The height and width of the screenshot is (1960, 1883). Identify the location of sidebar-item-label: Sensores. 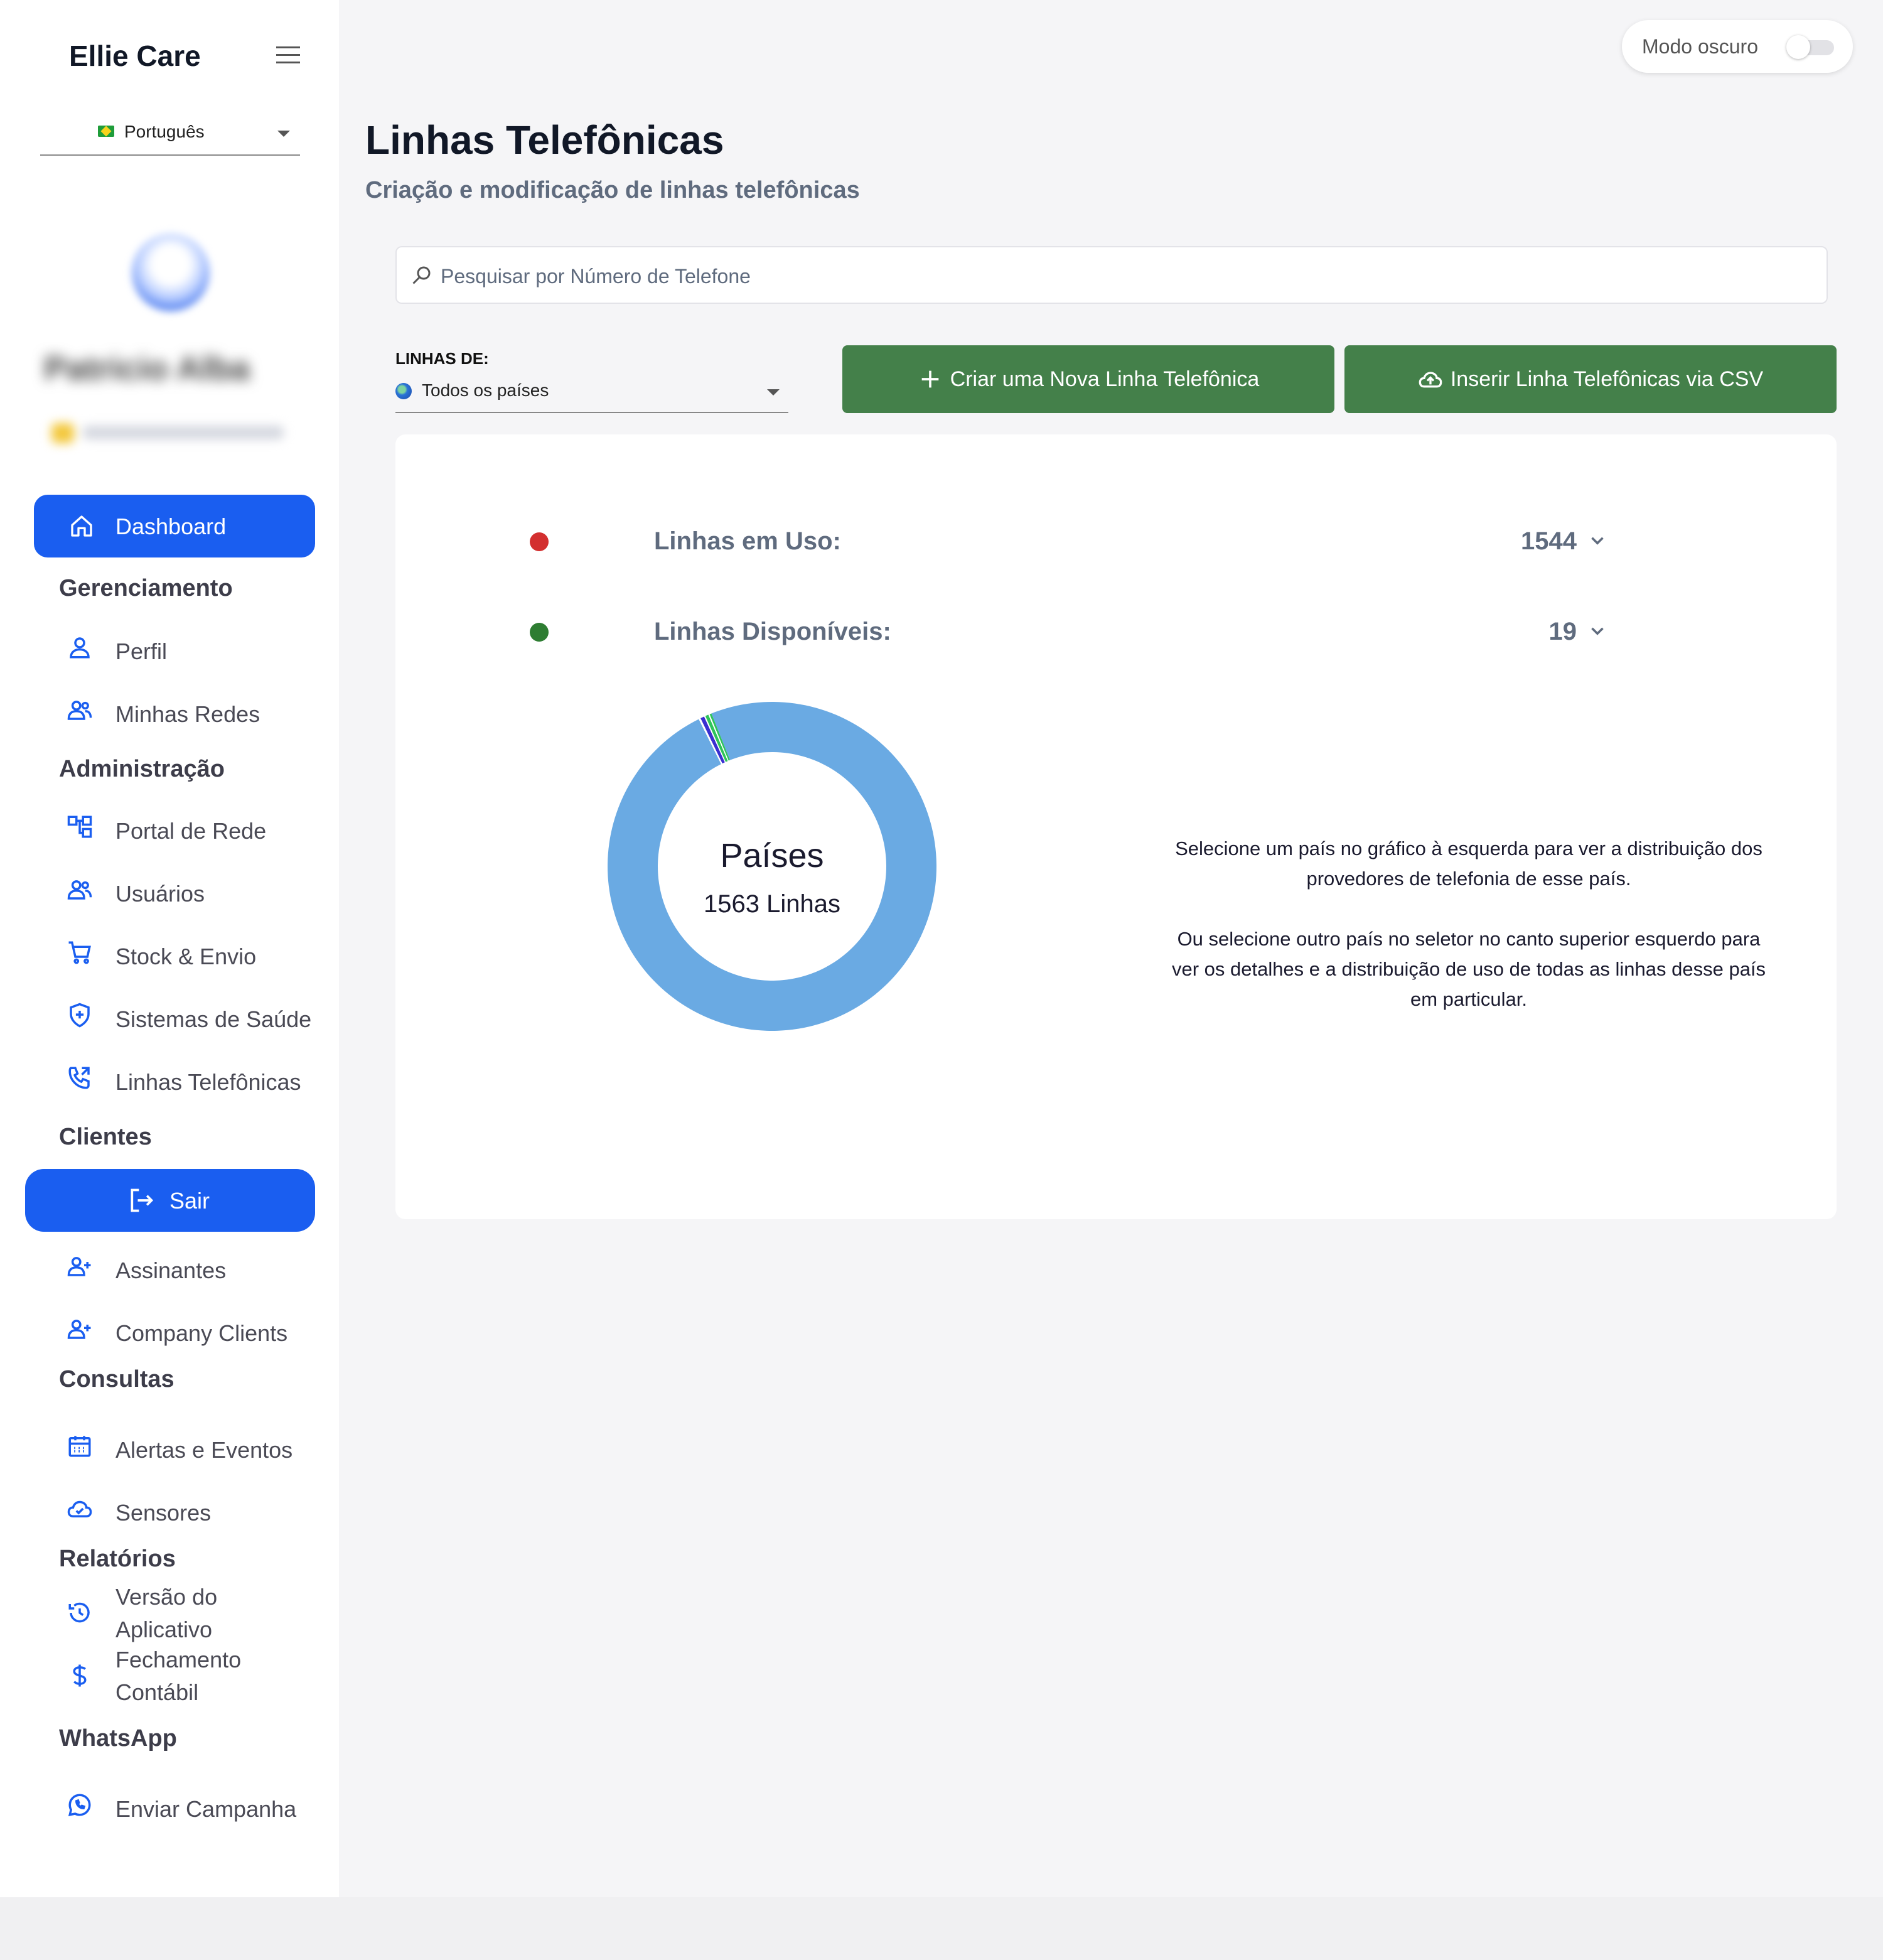
(164, 1513).